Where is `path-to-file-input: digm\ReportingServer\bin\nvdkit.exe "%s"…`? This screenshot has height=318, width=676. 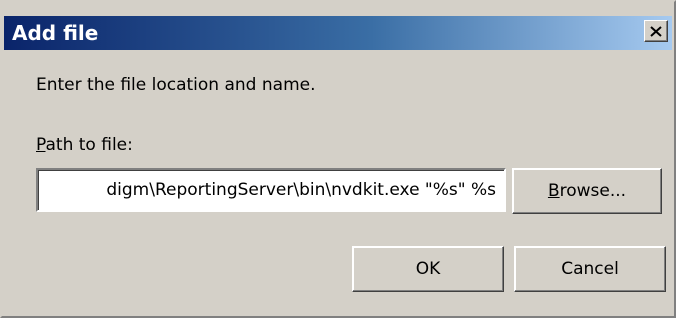 path-to-file-input: digm\ReportingServer\bin\nvdkit.exe "%s"… is located at coordinates (271, 190).